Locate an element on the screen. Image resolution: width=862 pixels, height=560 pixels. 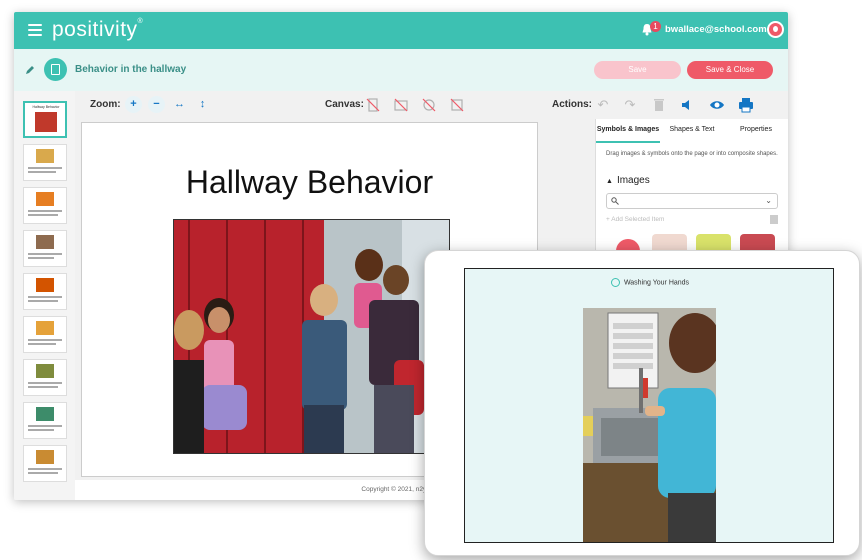
save-button: Save is located at coordinates (637, 70).